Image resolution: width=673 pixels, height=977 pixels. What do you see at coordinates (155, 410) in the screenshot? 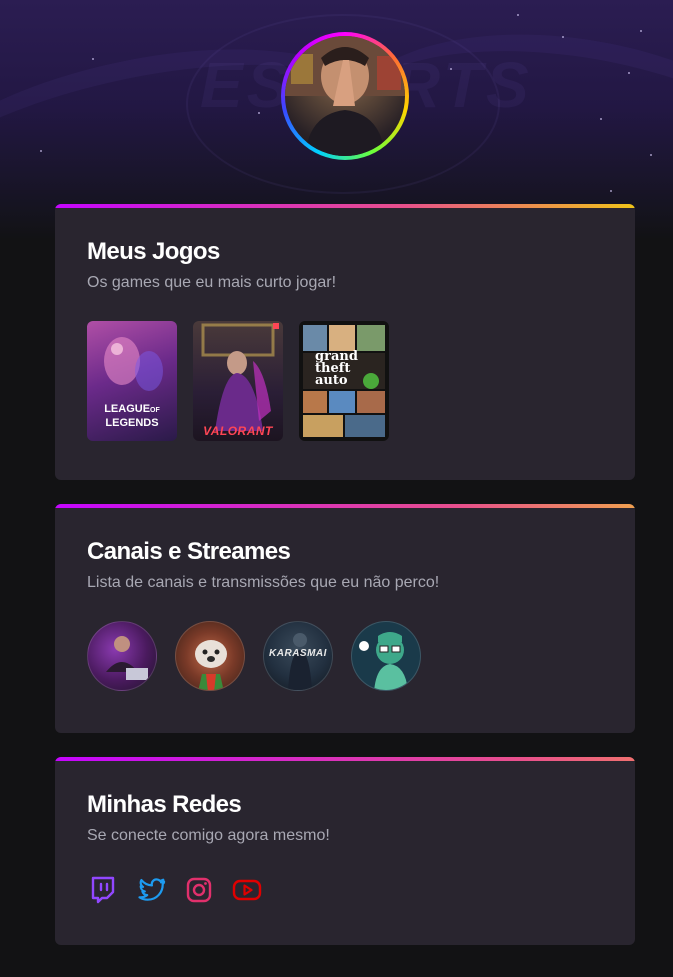
I see `lol-line1b: OF` at bounding box center [155, 410].